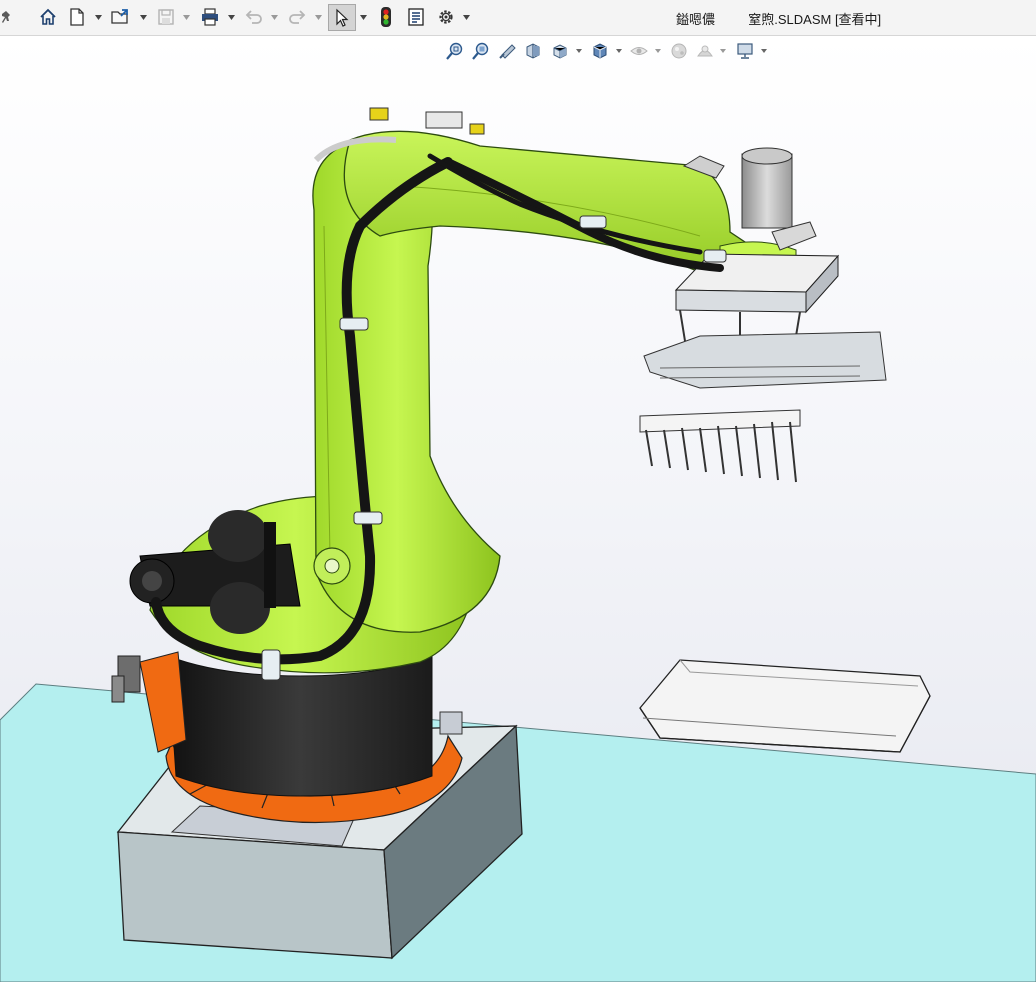 The width and height of the screenshot is (1036, 982). What do you see at coordinates (254, 17) in the screenshot?
I see `undo-icon` at bounding box center [254, 17].